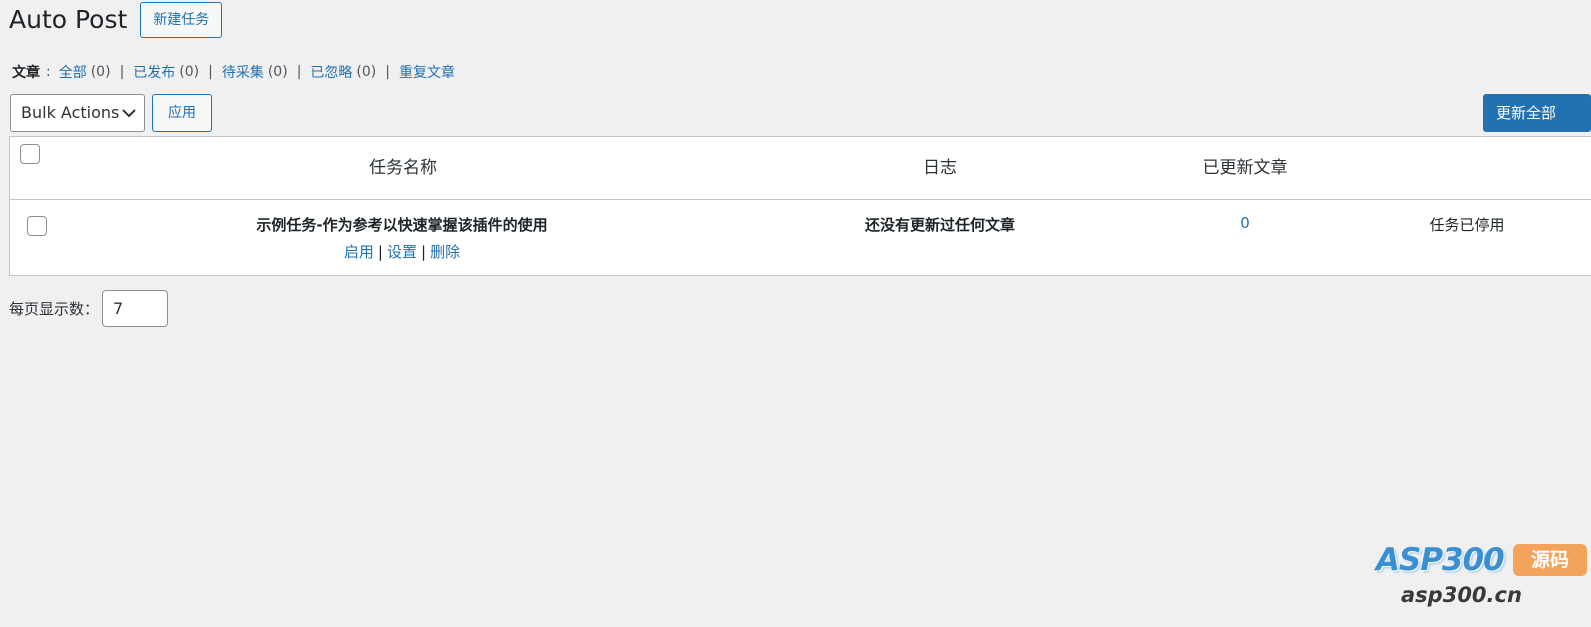 Image resolution: width=1591 pixels, height=627 pixels. What do you see at coordinates (129, 113) in the screenshot?
I see `chevron-down-icon` at bounding box center [129, 113].